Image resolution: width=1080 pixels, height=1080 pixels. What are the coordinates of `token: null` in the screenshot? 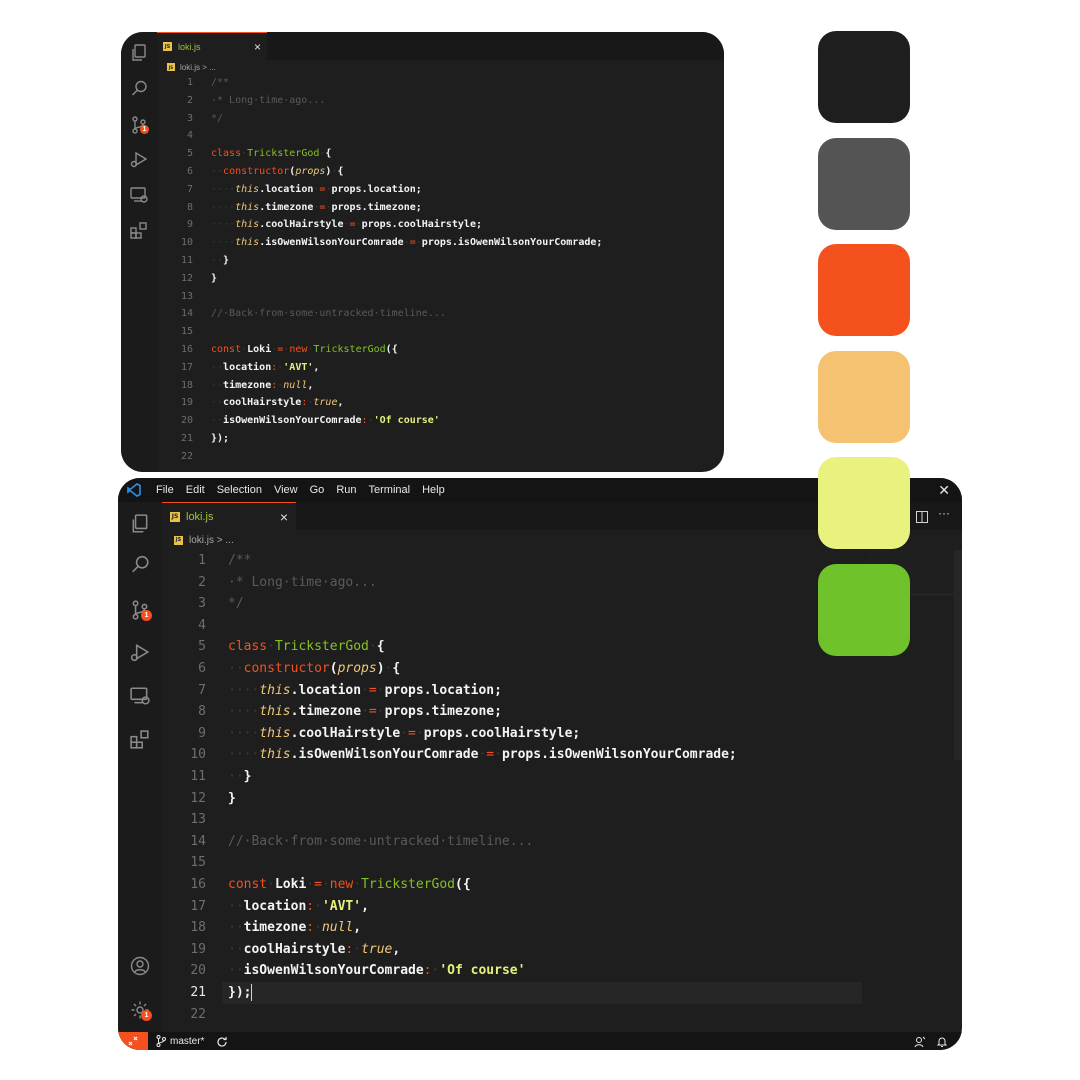 It's located at (337, 928).